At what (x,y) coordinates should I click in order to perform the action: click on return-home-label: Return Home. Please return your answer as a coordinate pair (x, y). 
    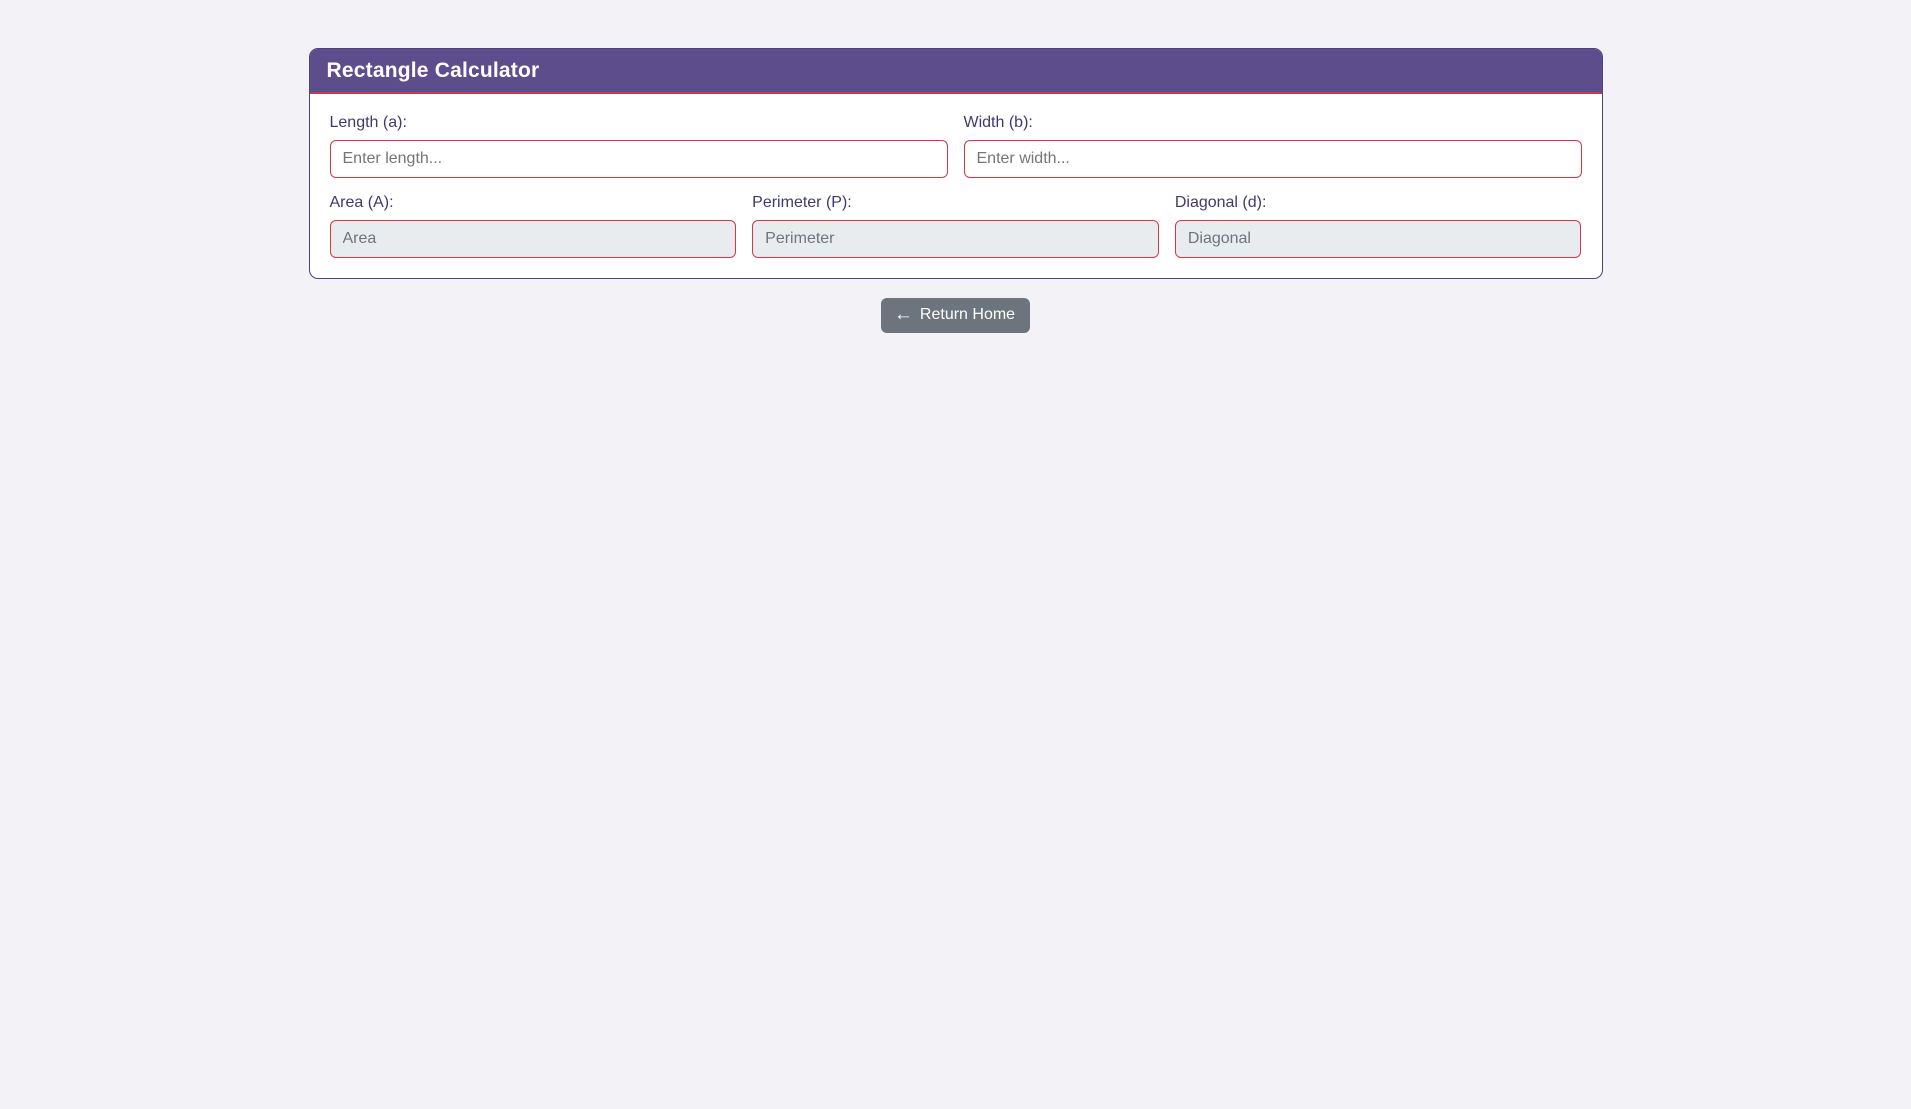
    Looking at the image, I should click on (967, 314).